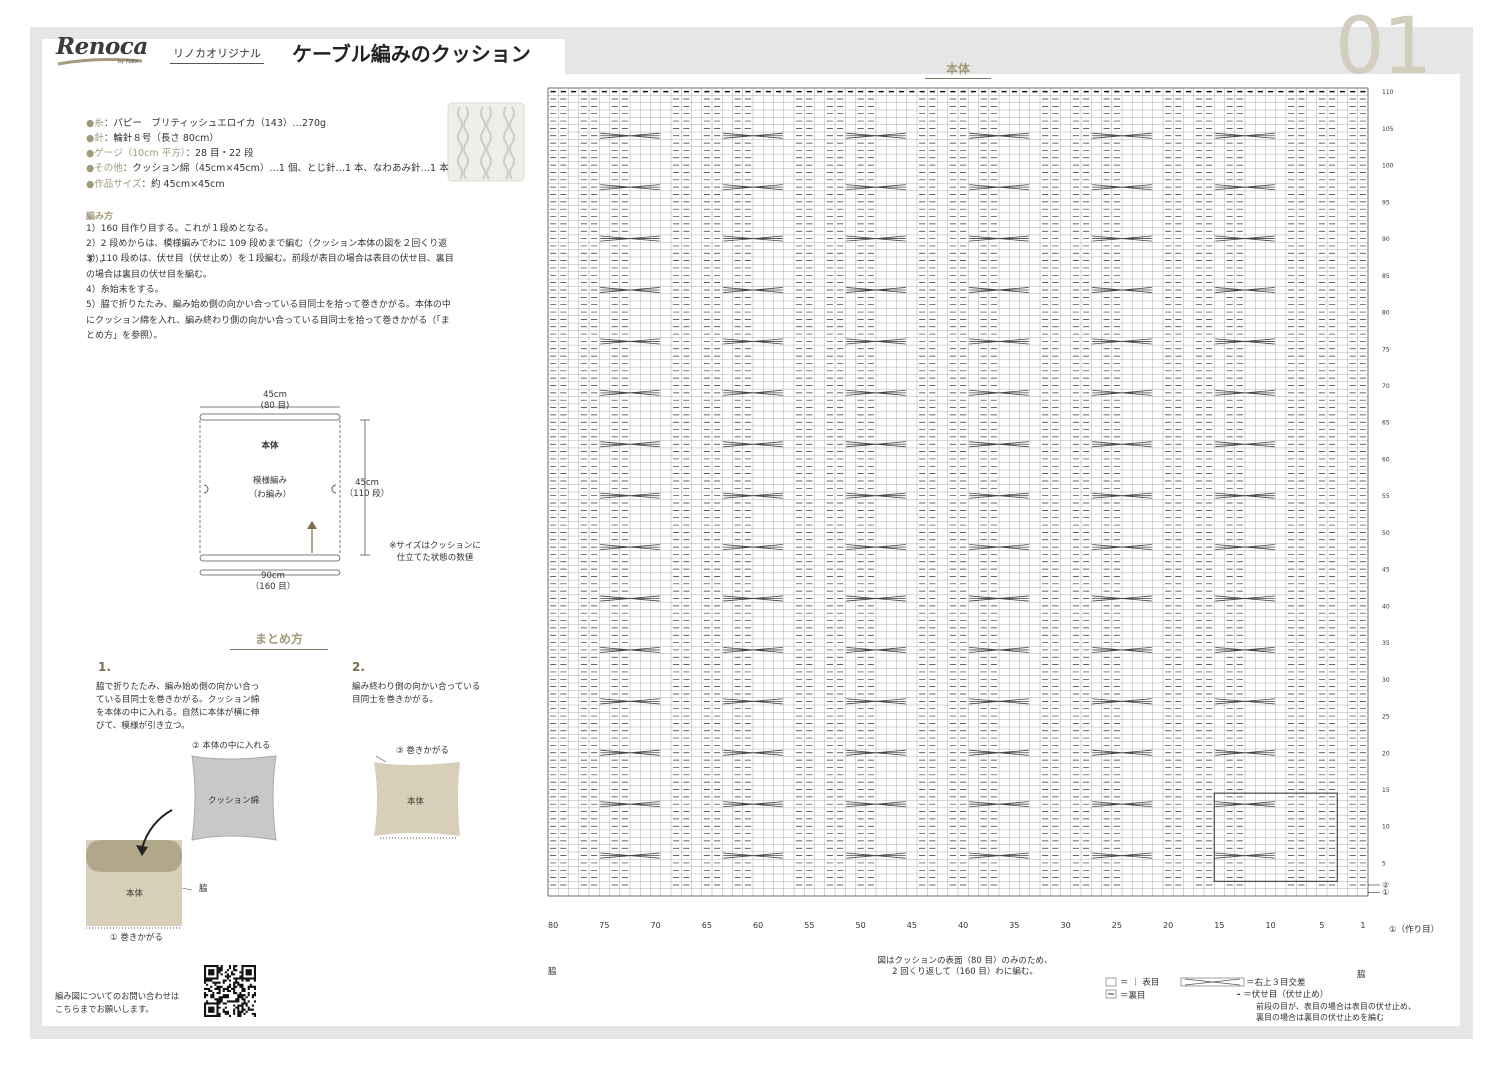 This screenshot has width=1500, height=1066. I want to click on schematic-body-label: 本体, so click(270, 446).